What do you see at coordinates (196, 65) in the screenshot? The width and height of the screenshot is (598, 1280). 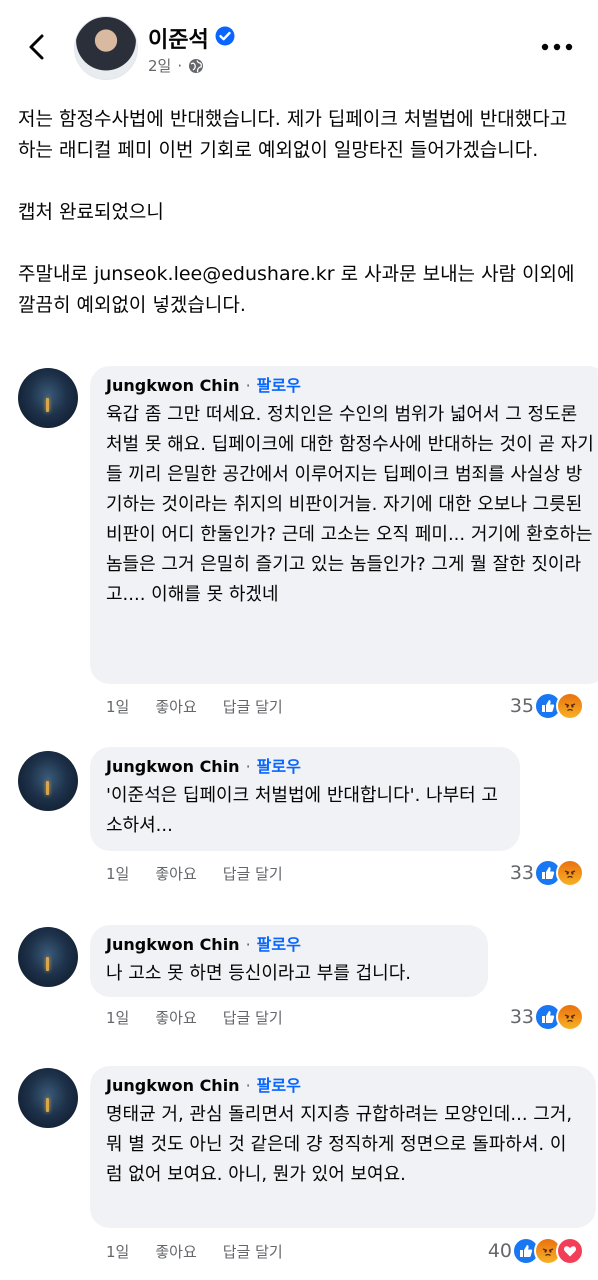 I see `globe-icon` at bounding box center [196, 65].